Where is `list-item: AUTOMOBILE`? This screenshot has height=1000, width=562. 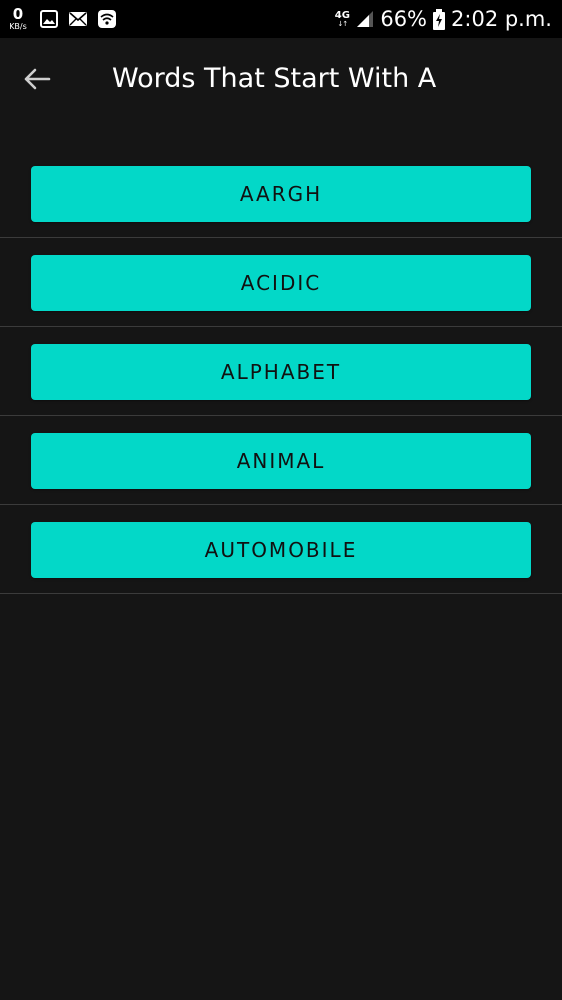 list-item: AUTOMOBILE is located at coordinates (281, 549).